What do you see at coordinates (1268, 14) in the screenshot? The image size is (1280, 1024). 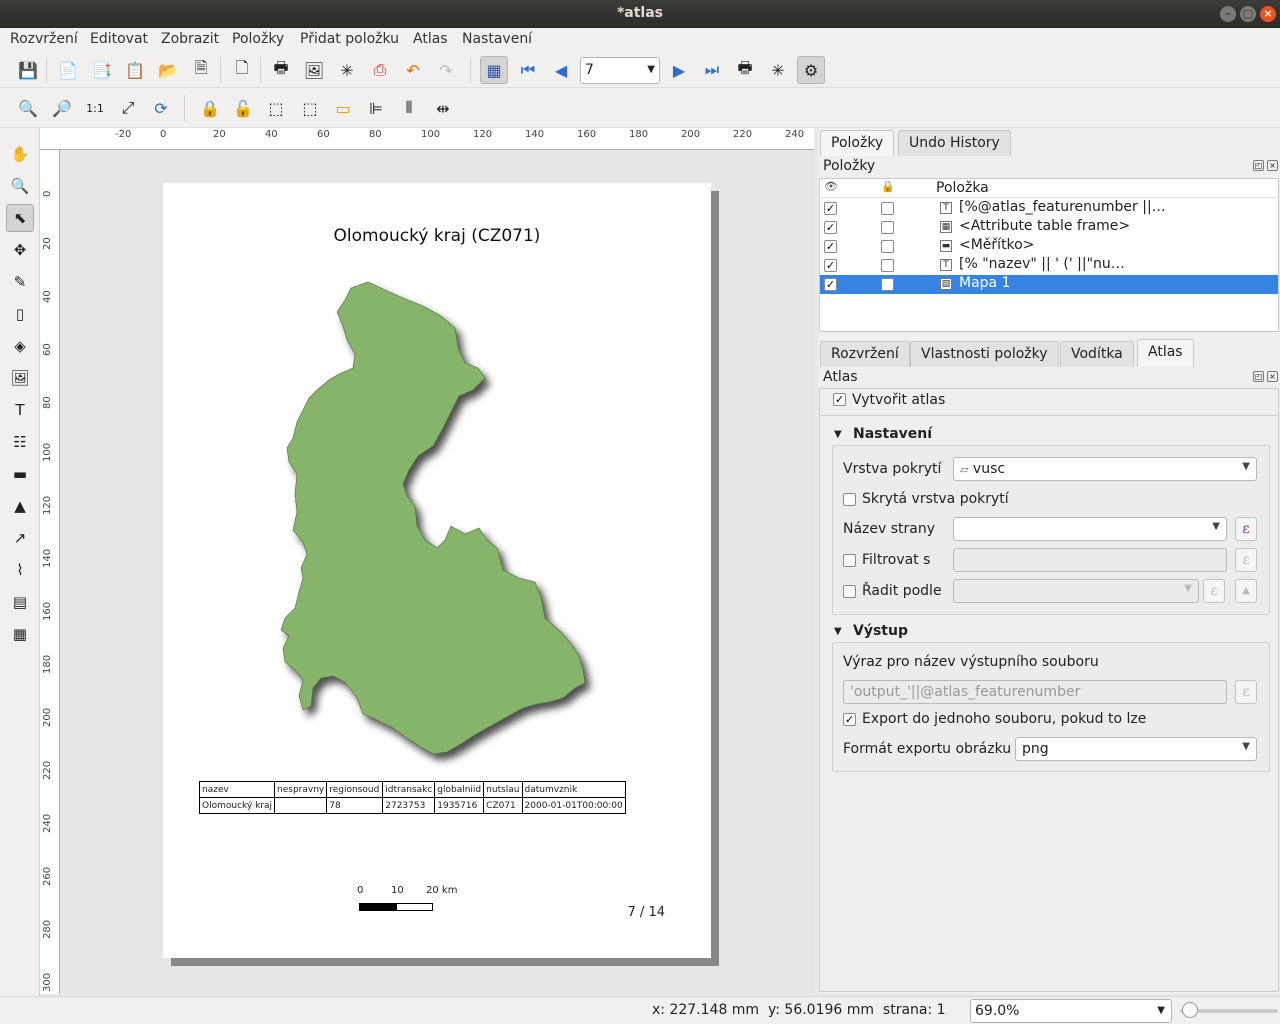 I see `close-button: ×` at bounding box center [1268, 14].